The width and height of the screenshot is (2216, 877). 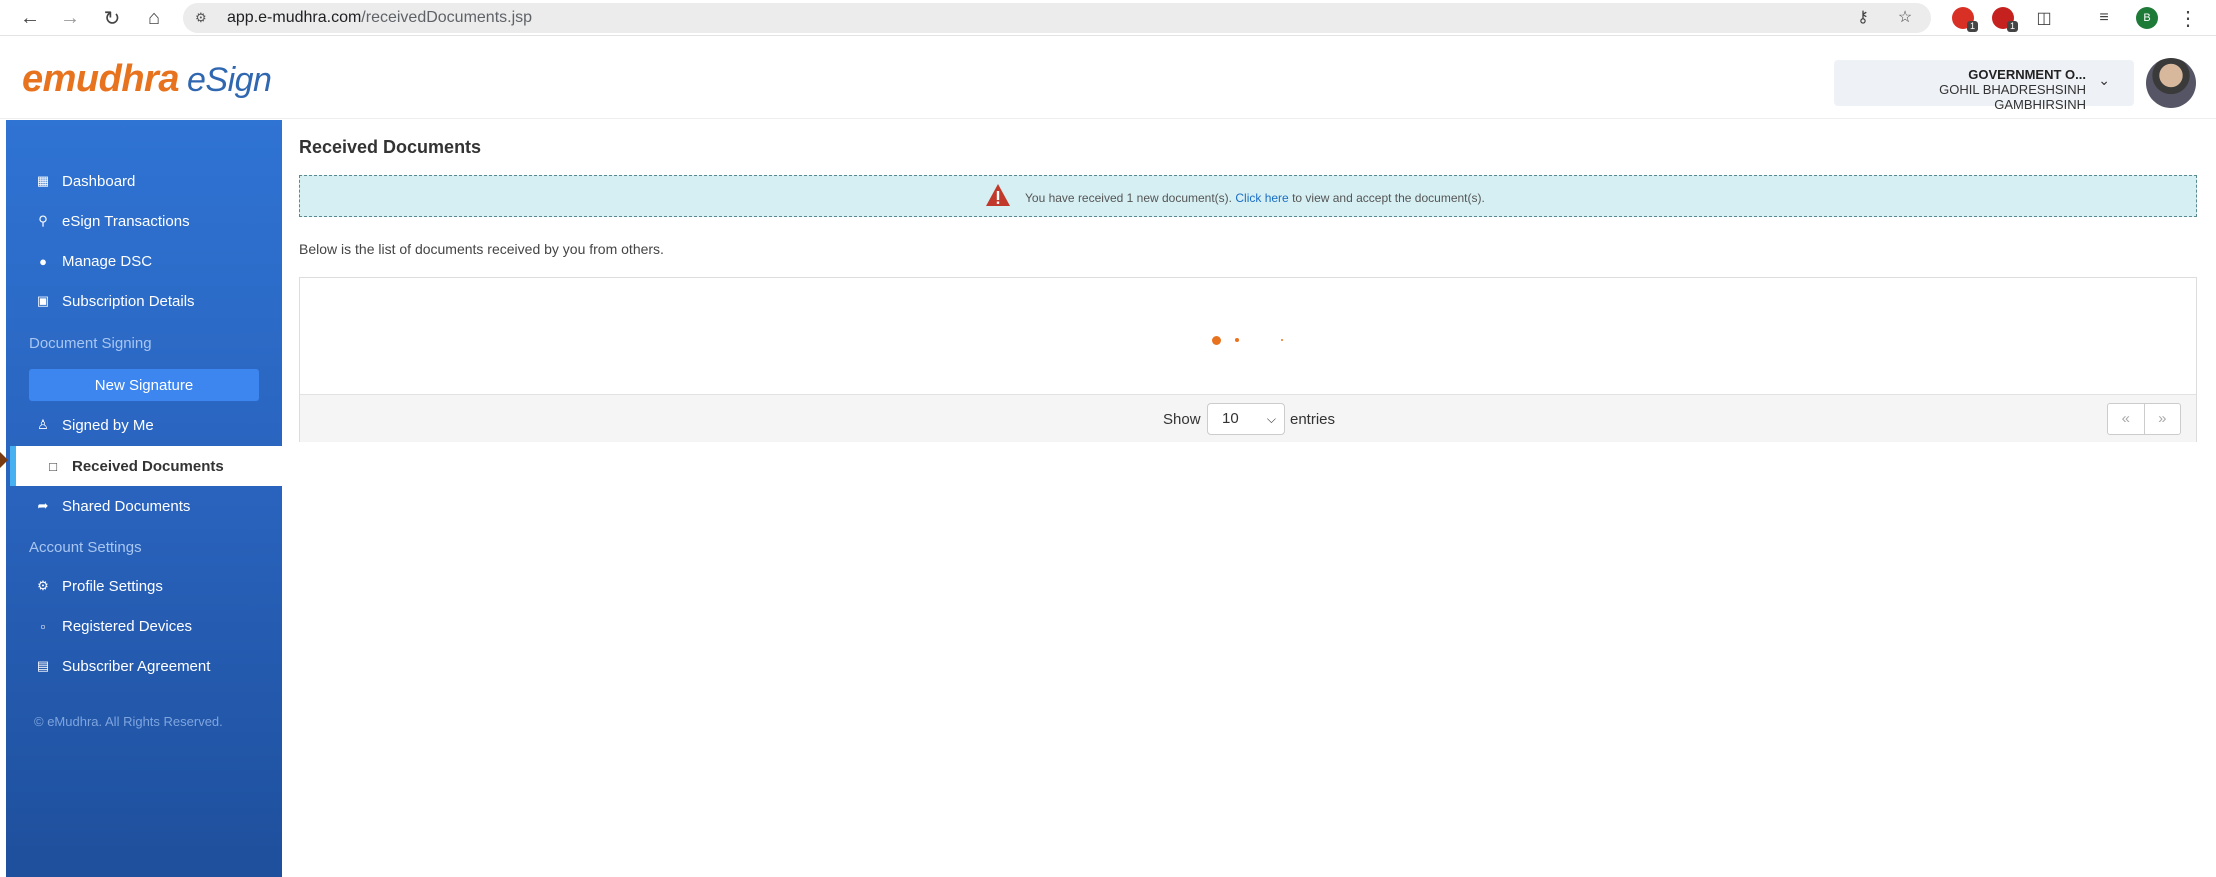 I want to click on sidebar-item-subscriber-agreement: ▤ Subscriber Agreement, so click(x=144, y=666).